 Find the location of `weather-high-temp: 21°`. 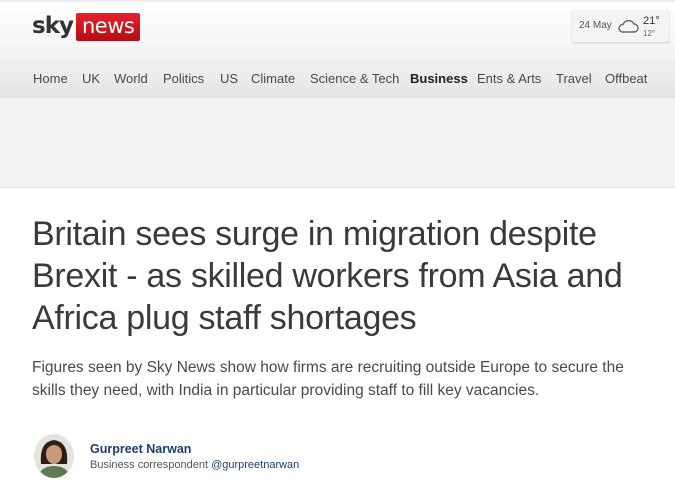

weather-high-temp: 21° is located at coordinates (651, 21).